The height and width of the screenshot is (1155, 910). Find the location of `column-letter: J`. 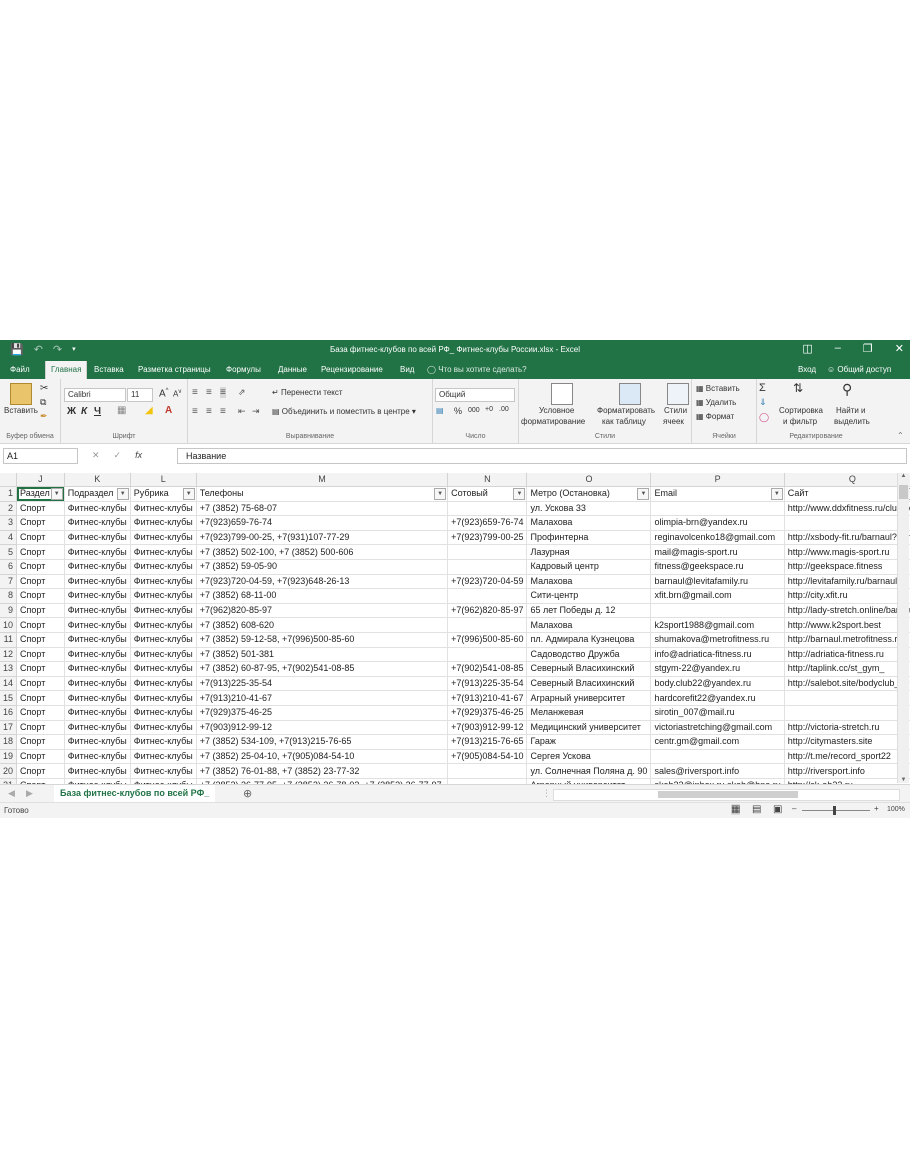

column-letter: J is located at coordinates (40, 480).